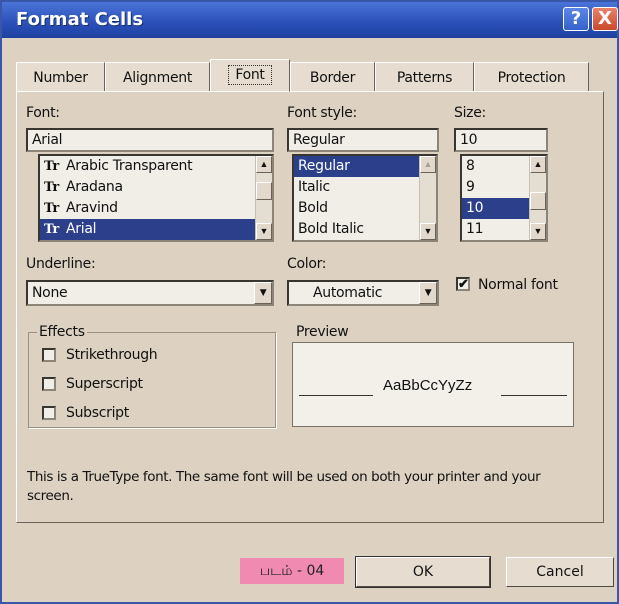 The width and height of the screenshot is (619, 604). I want to click on list-item-selected: Tr Arial, so click(156, 229).